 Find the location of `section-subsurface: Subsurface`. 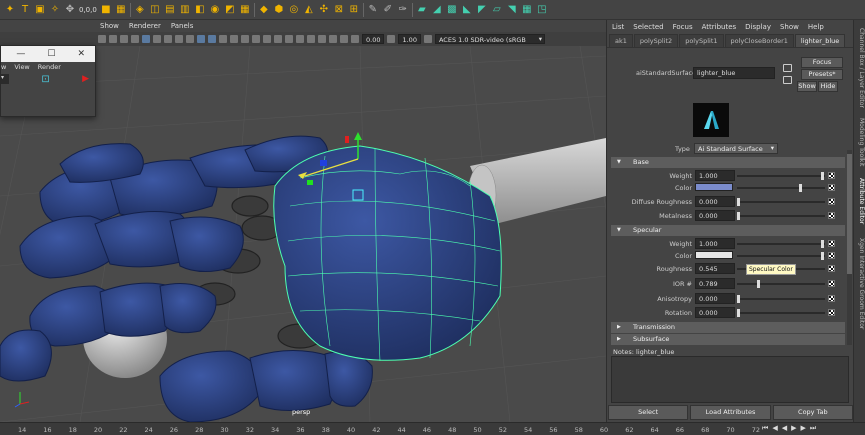

section-subsurface: Subsurface is located at coordinates (728, 339).